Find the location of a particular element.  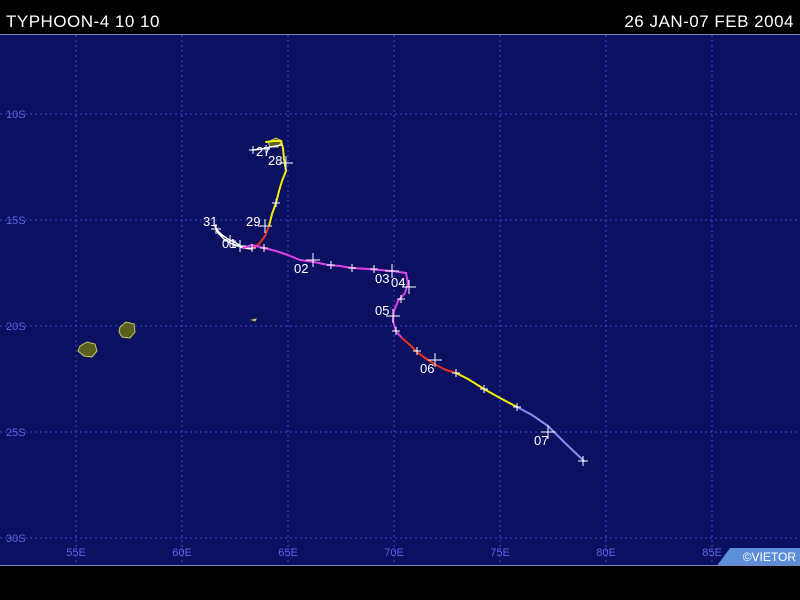

lon-label-65e: 65E is located at coordinates (288, 553).